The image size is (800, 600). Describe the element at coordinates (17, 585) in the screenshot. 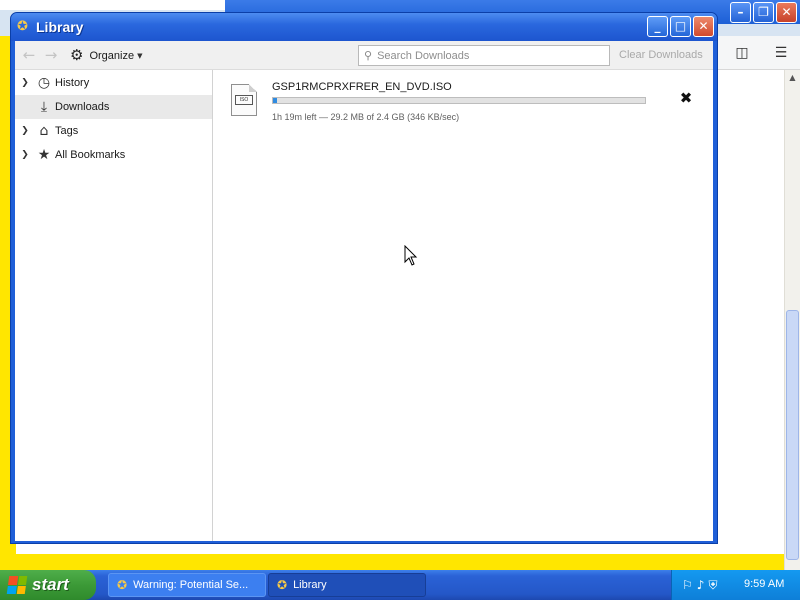

I see `windows-logo-icon` at that location.